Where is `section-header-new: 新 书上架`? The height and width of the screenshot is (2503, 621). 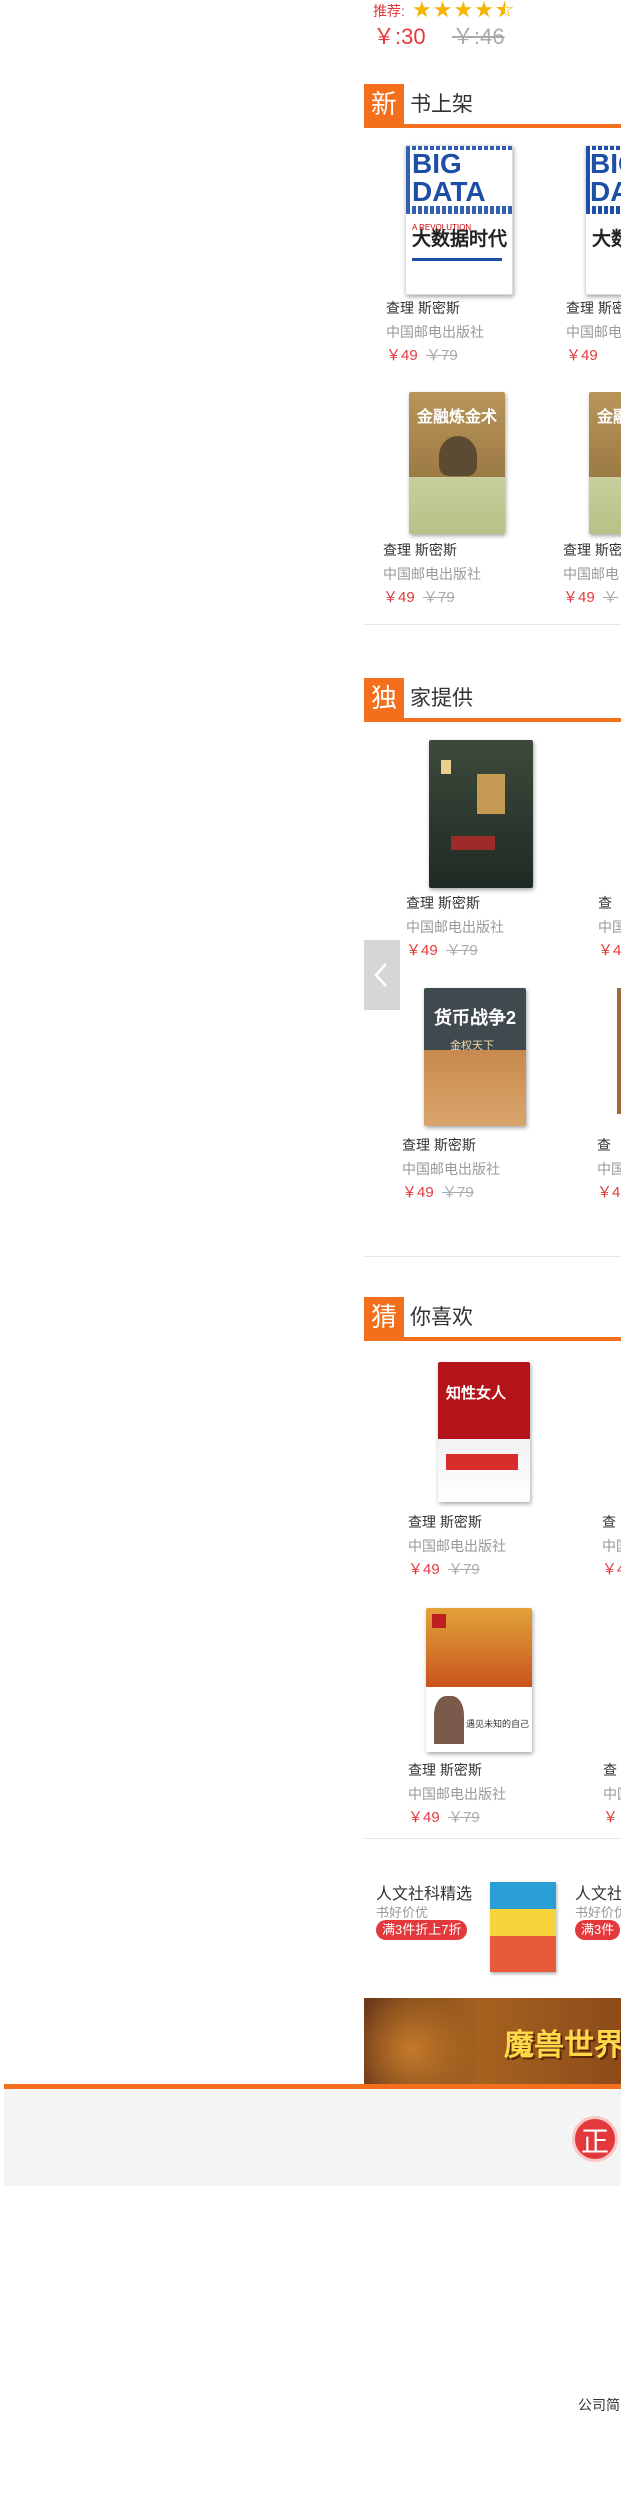 section-header-new: 新 书上架 is located at coordinates (492, 106).